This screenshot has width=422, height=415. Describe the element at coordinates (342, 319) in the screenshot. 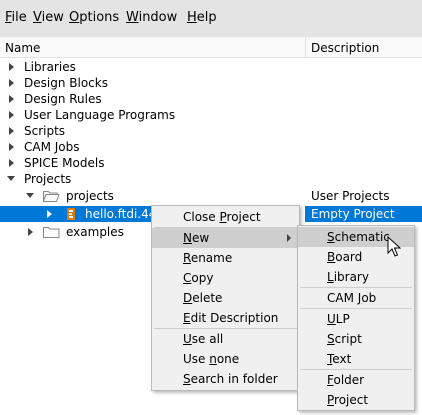

I see `menu-item-text: LP` at that location.